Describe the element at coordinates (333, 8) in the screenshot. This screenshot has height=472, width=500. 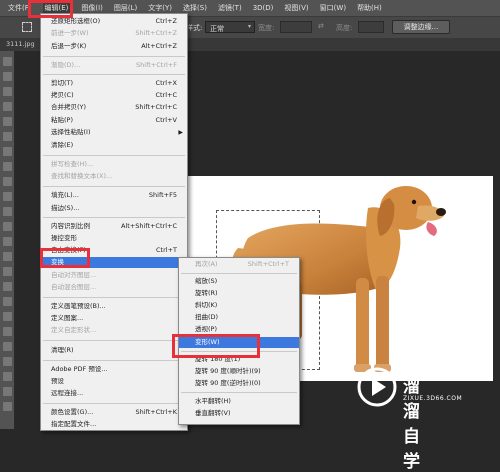
I see `menu-window: 窗口(W)` at that location.